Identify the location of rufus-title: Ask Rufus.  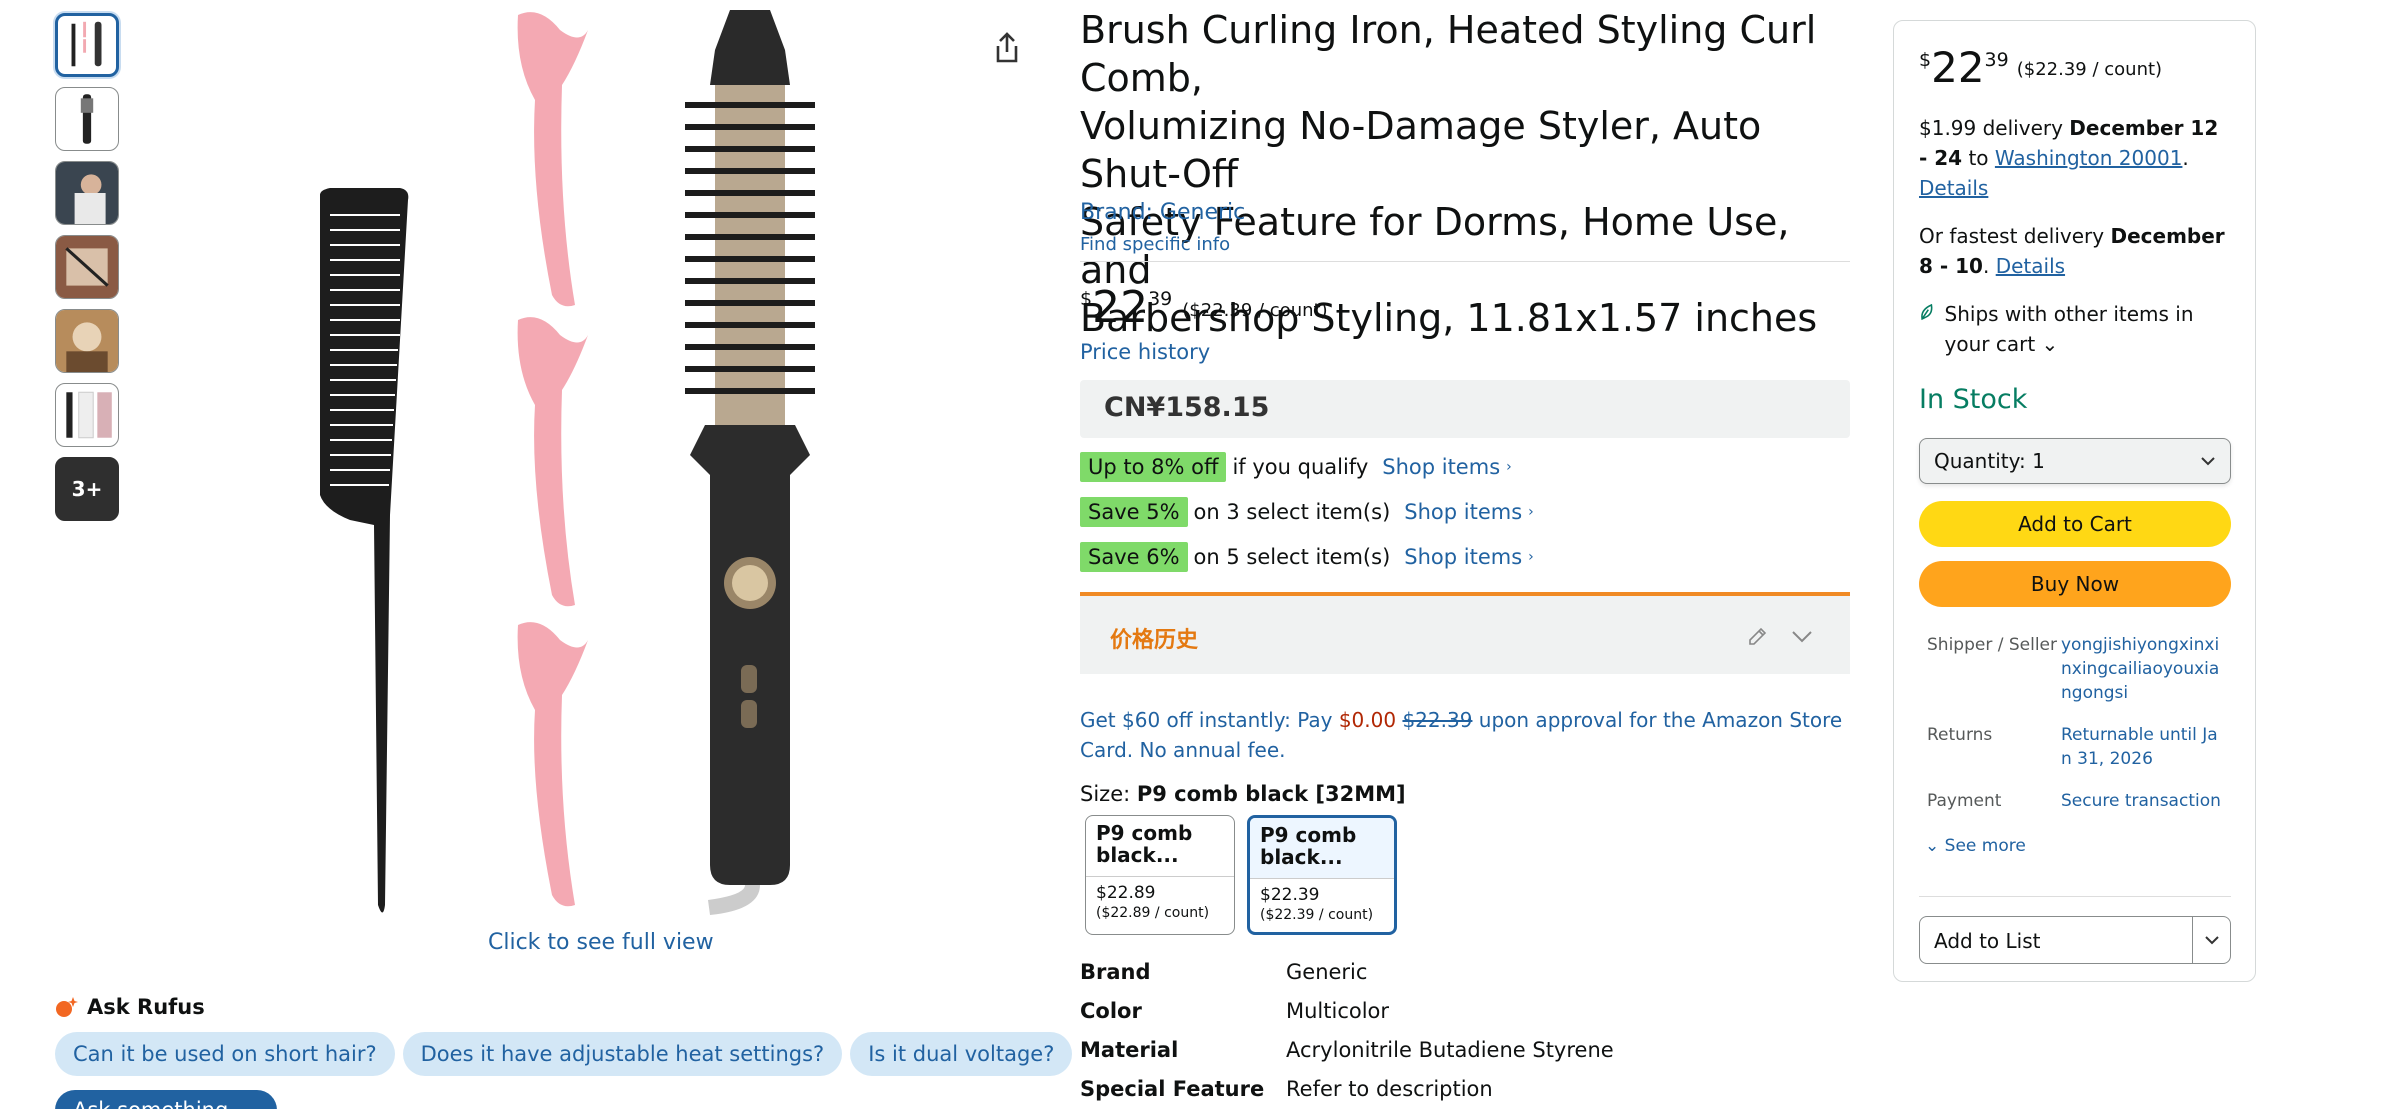
(146, 1007).